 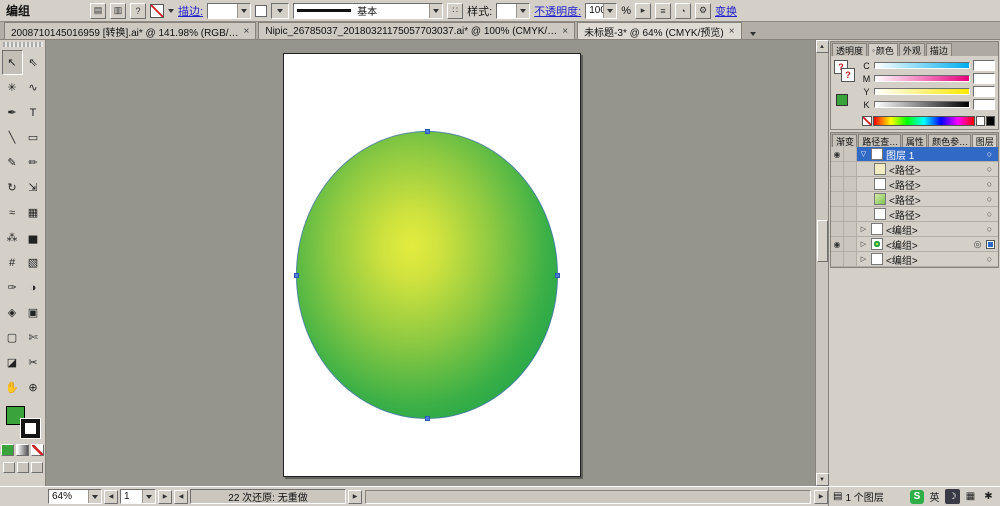 What do you see at coordinates (427, 418) in the screenshot?
I see `anchor-point-bottom` at bounding box center [427, 418].